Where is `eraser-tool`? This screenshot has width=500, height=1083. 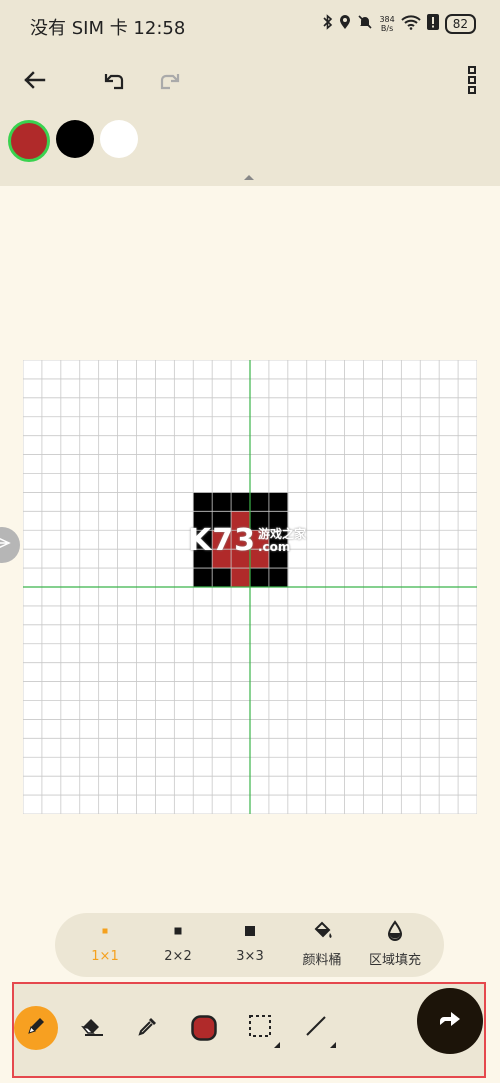 eraser-tool is located at coordinates (92, 1028).